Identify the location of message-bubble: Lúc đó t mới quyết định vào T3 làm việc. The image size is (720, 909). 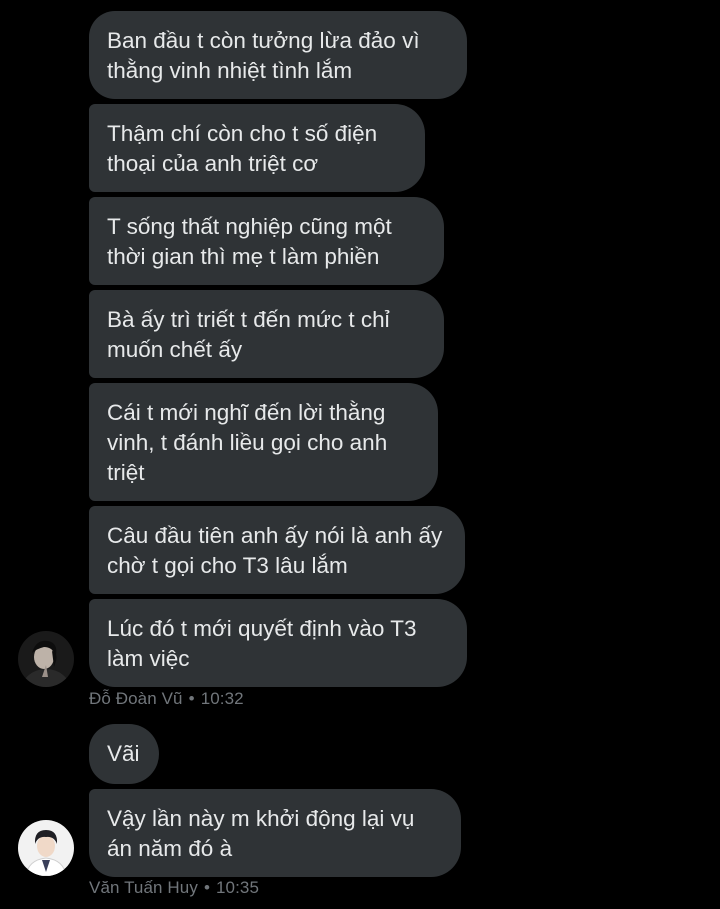
(278, 643).